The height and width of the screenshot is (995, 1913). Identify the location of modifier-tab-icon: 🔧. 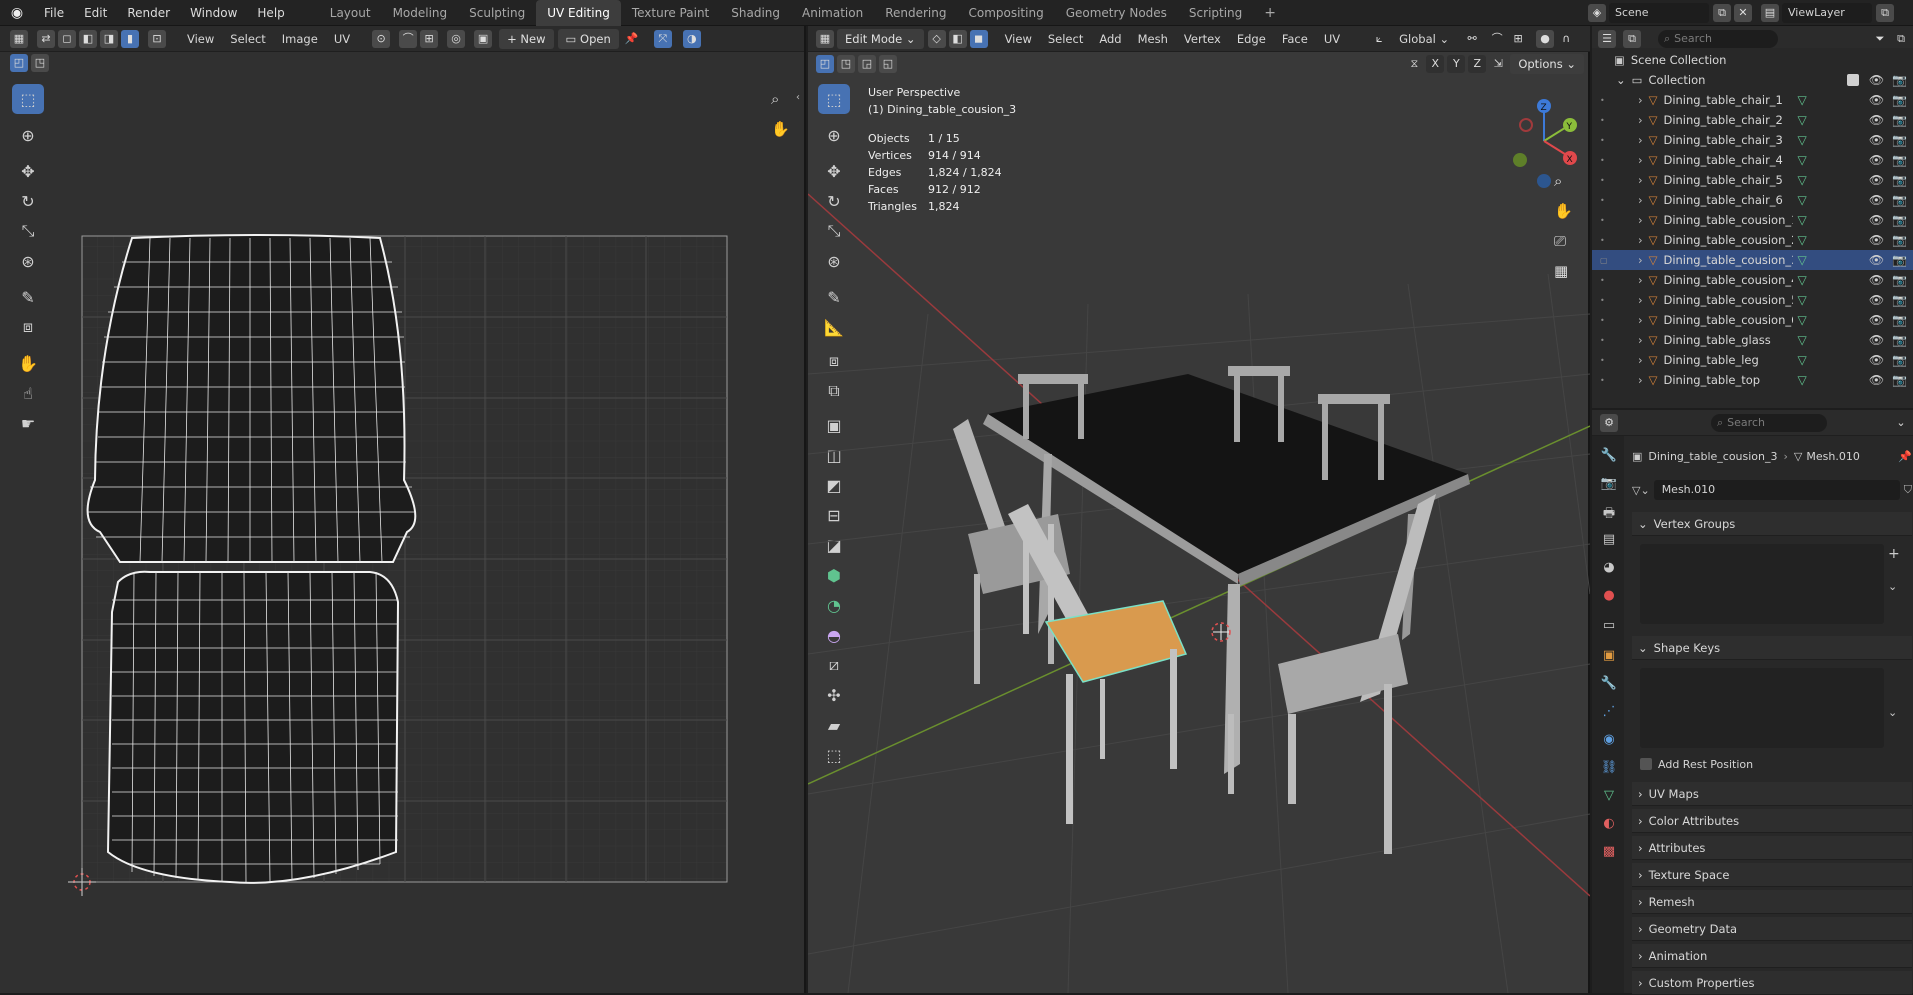
(1609, 685).